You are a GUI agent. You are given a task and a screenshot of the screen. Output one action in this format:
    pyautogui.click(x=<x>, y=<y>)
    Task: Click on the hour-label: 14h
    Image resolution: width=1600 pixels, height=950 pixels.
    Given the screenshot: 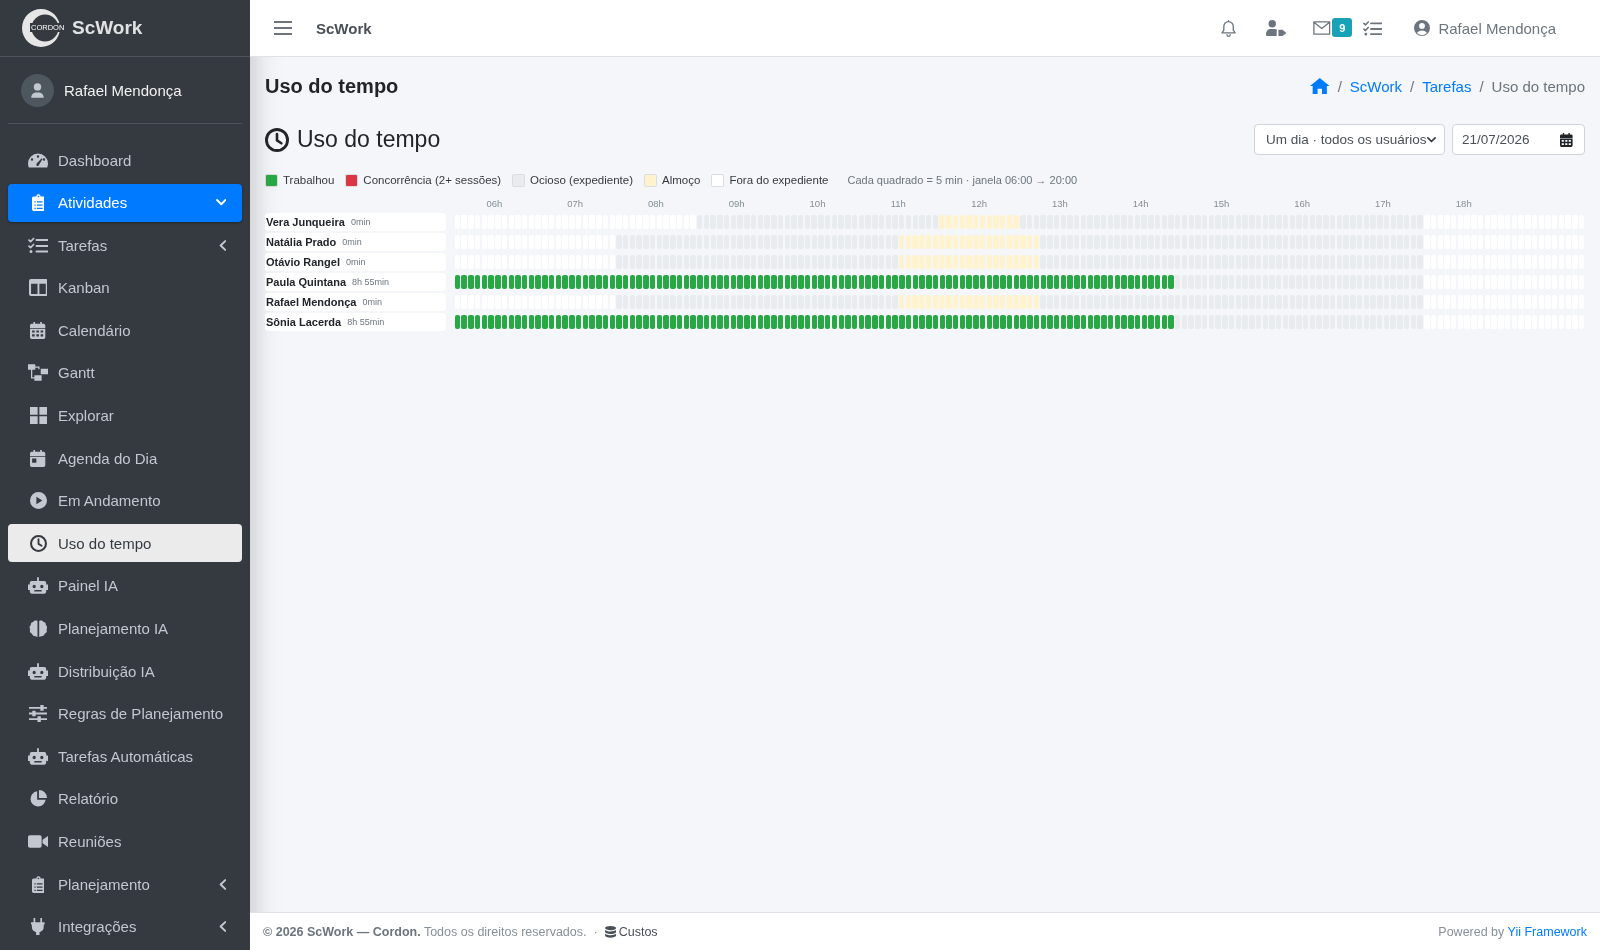 What is the action you would take?
    pyautogui.click(x=1140, y=203)
    